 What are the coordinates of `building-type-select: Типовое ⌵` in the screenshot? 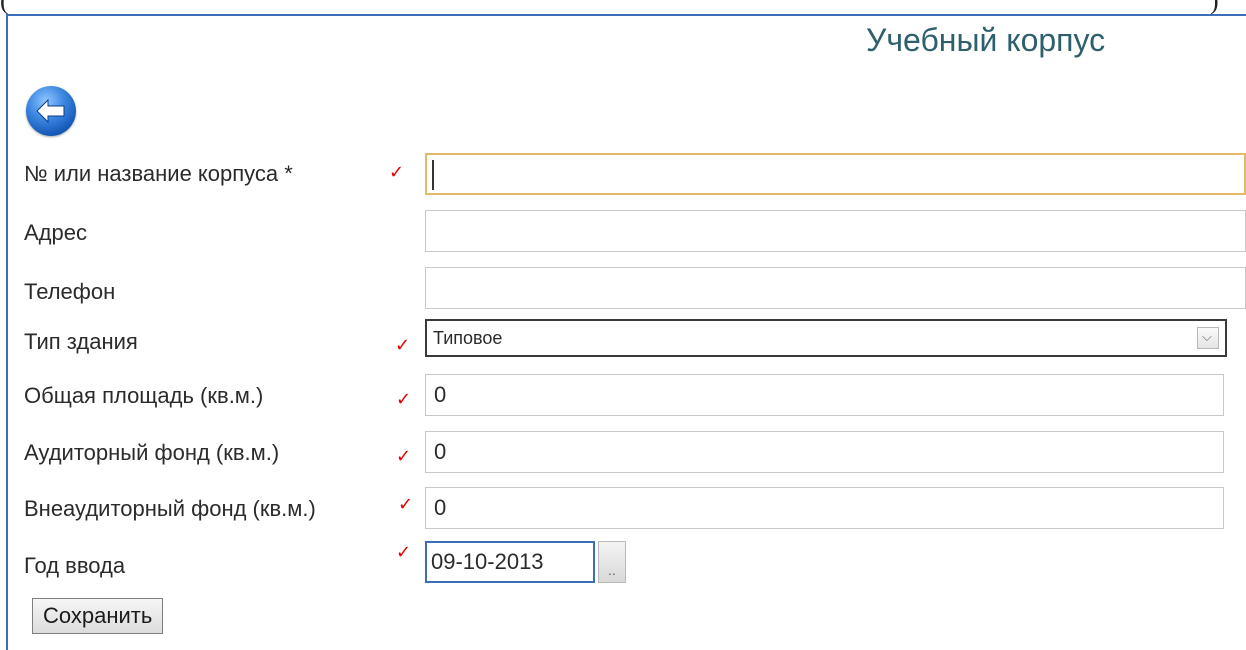 It's located at (826, 338).